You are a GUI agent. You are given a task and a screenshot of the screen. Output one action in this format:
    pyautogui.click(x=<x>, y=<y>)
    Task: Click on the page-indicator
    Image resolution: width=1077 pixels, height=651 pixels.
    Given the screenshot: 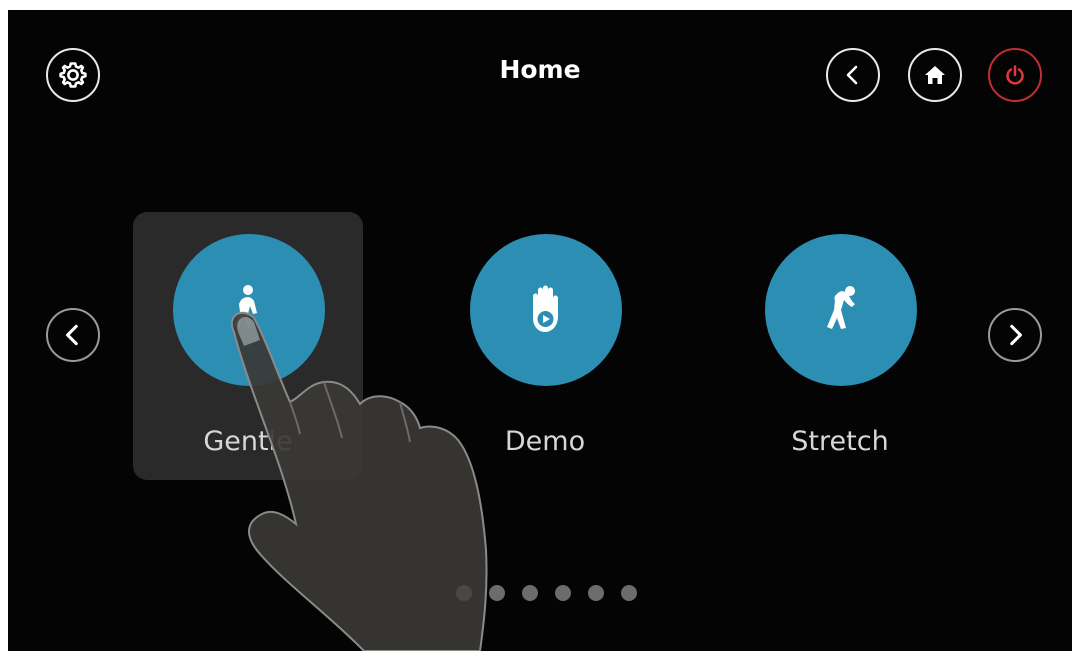 What is the action you would take?
    pyautogui.click(x=546, y=593)
    